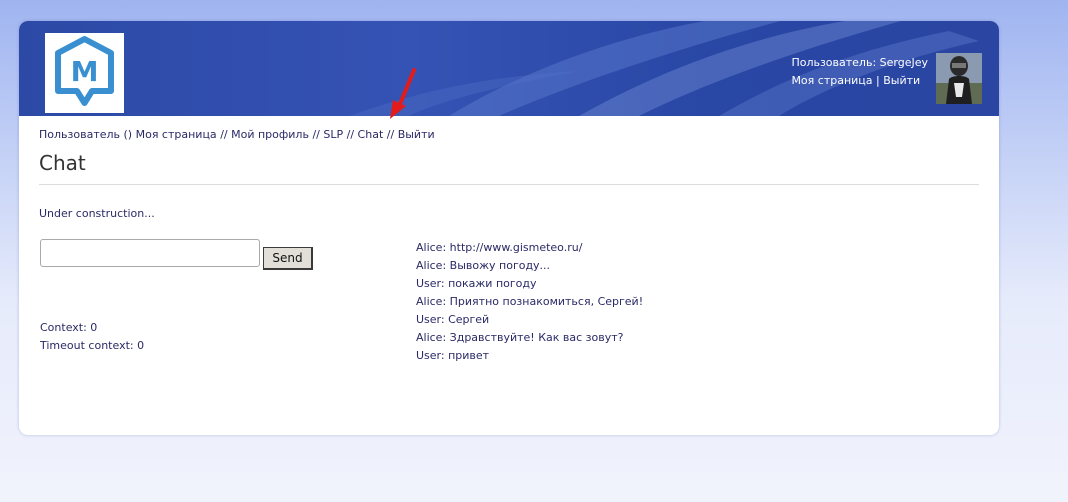 This screenshot has height=502, width=1068. I want to click on logo-letter: M, so click(85, 71).